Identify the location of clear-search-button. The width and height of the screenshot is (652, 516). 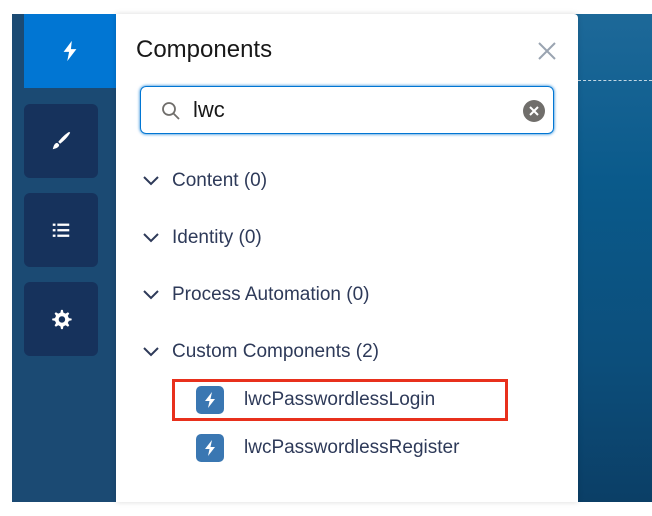
(534, 111).